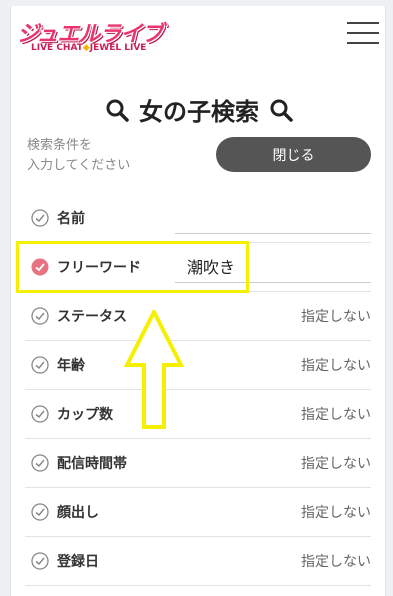  Describe the element at coordinates (57, 48) in the screenshot. I see `logo-tagline-left: LIVE CHAT` at that location.